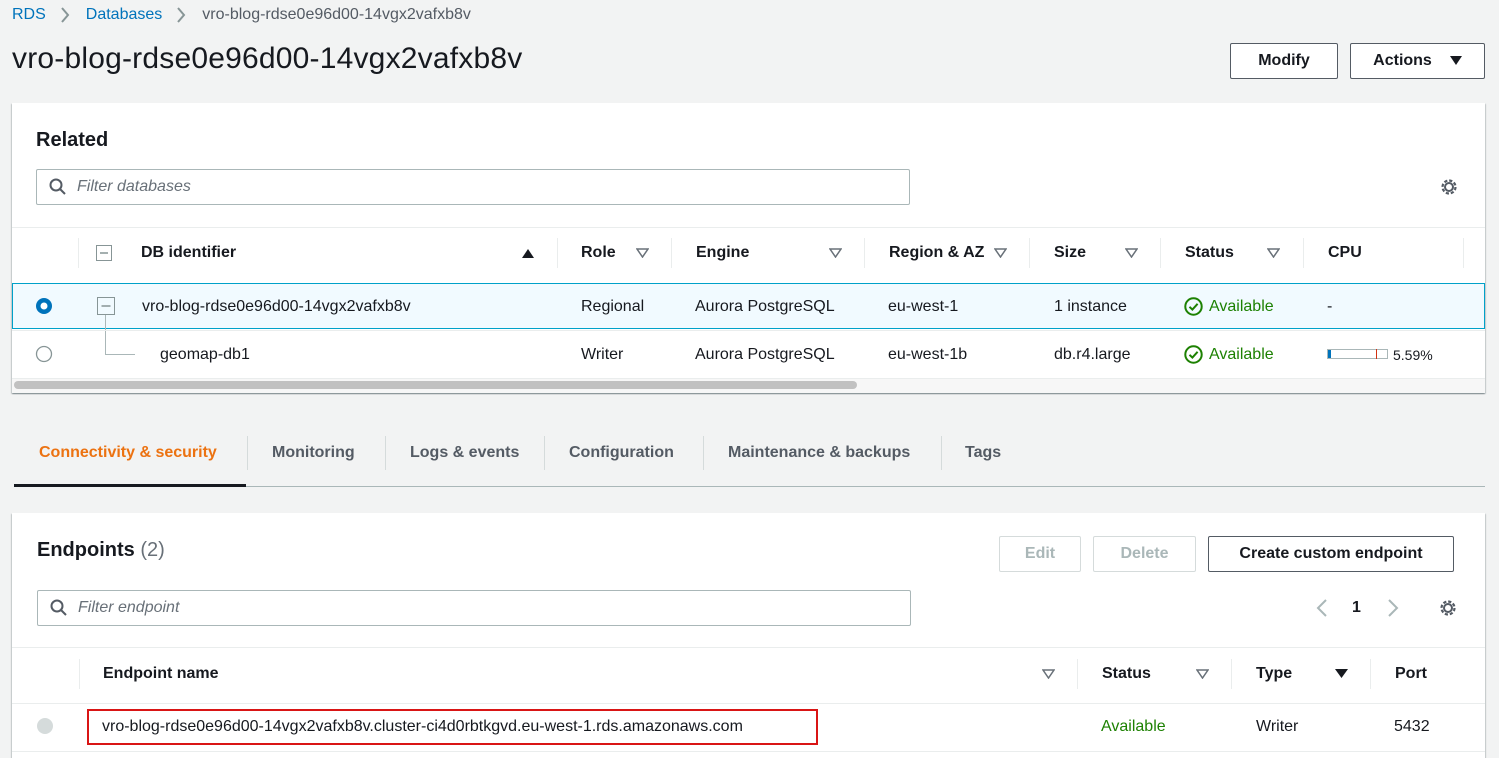 The image size is (1499, 758). I want to click on cpu-bar, so click(1357, 354).